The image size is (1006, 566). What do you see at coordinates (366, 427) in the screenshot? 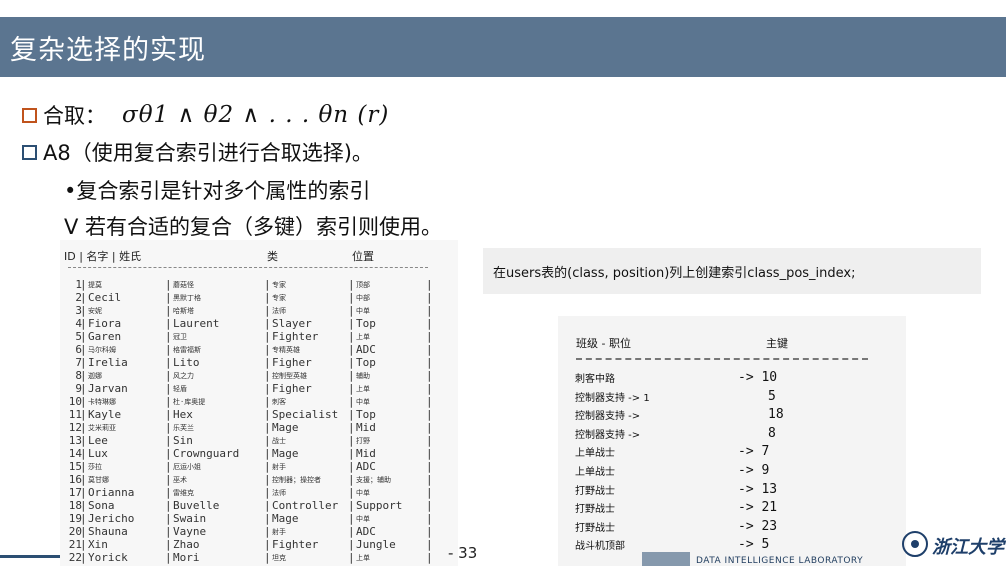
I see `position-cell: Mid` at bounding box center [366, 427].